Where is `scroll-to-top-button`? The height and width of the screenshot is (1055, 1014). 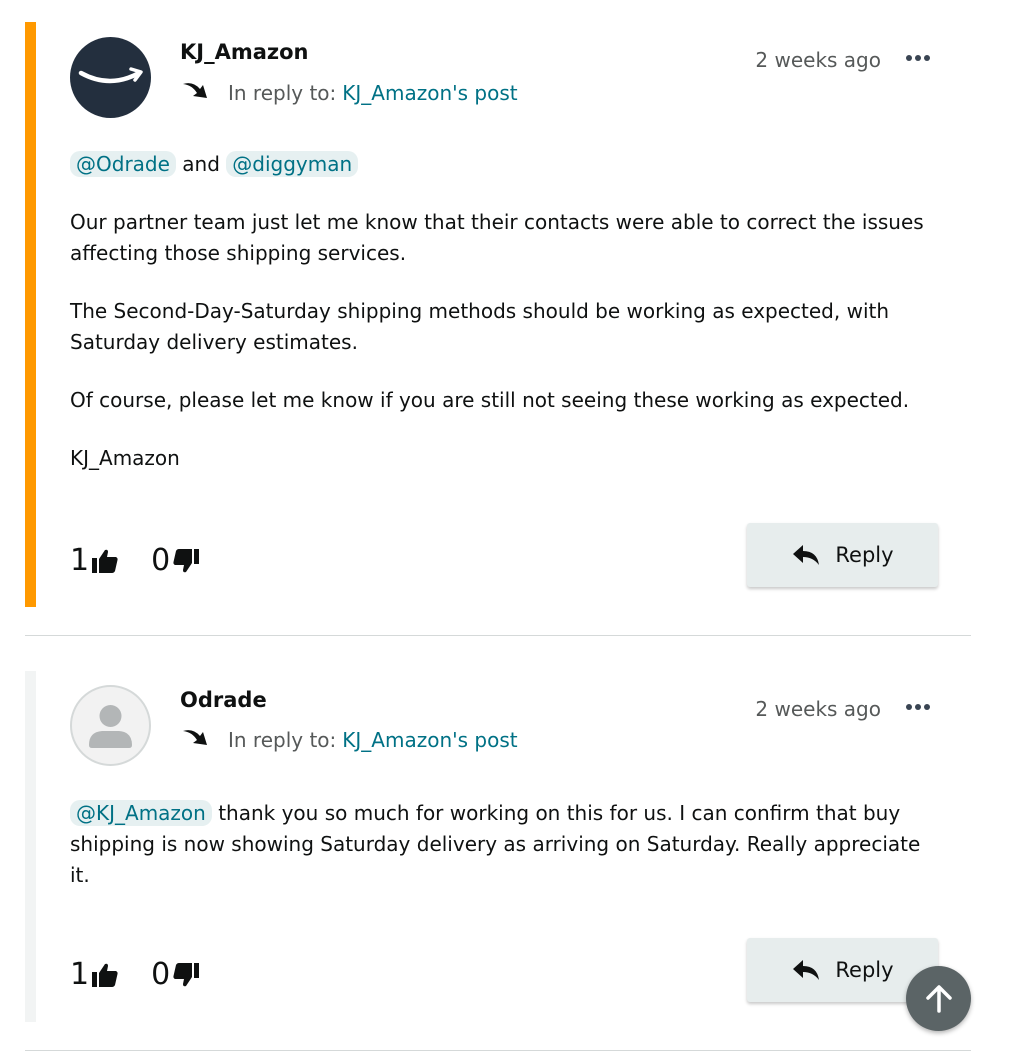
scroll-to-top-button is located at coordinates (938, 998).